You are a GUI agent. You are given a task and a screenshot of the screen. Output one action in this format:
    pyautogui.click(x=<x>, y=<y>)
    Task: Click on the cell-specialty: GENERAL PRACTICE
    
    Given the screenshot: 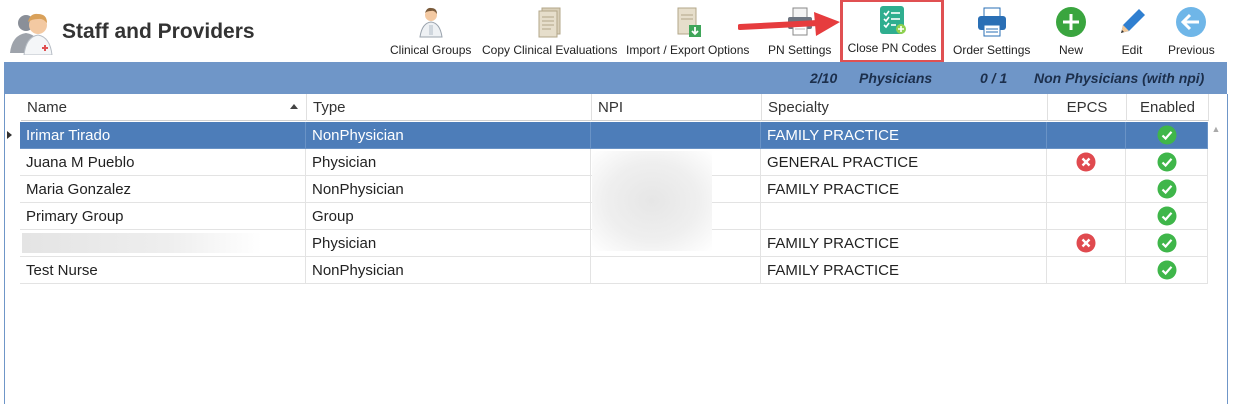 What is the action you would take?
    pyautogui.click(x=904, y=162)
    